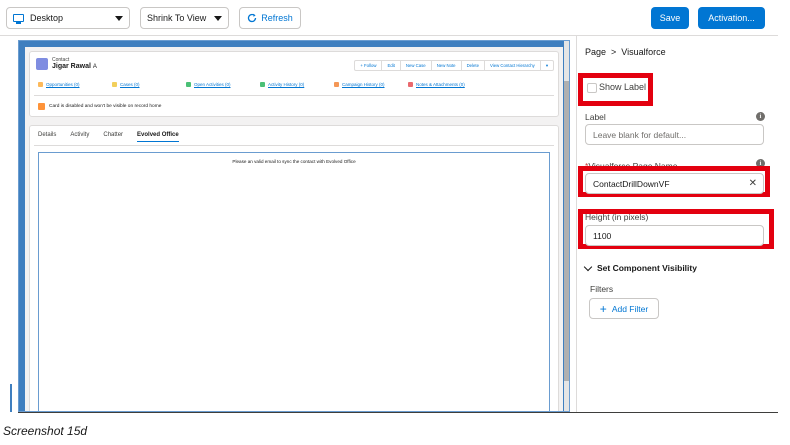 The height and width of the screenshot is (445, 790). I want to click on related-link-campaign-history: Campaign History (0), so click(369, 84).